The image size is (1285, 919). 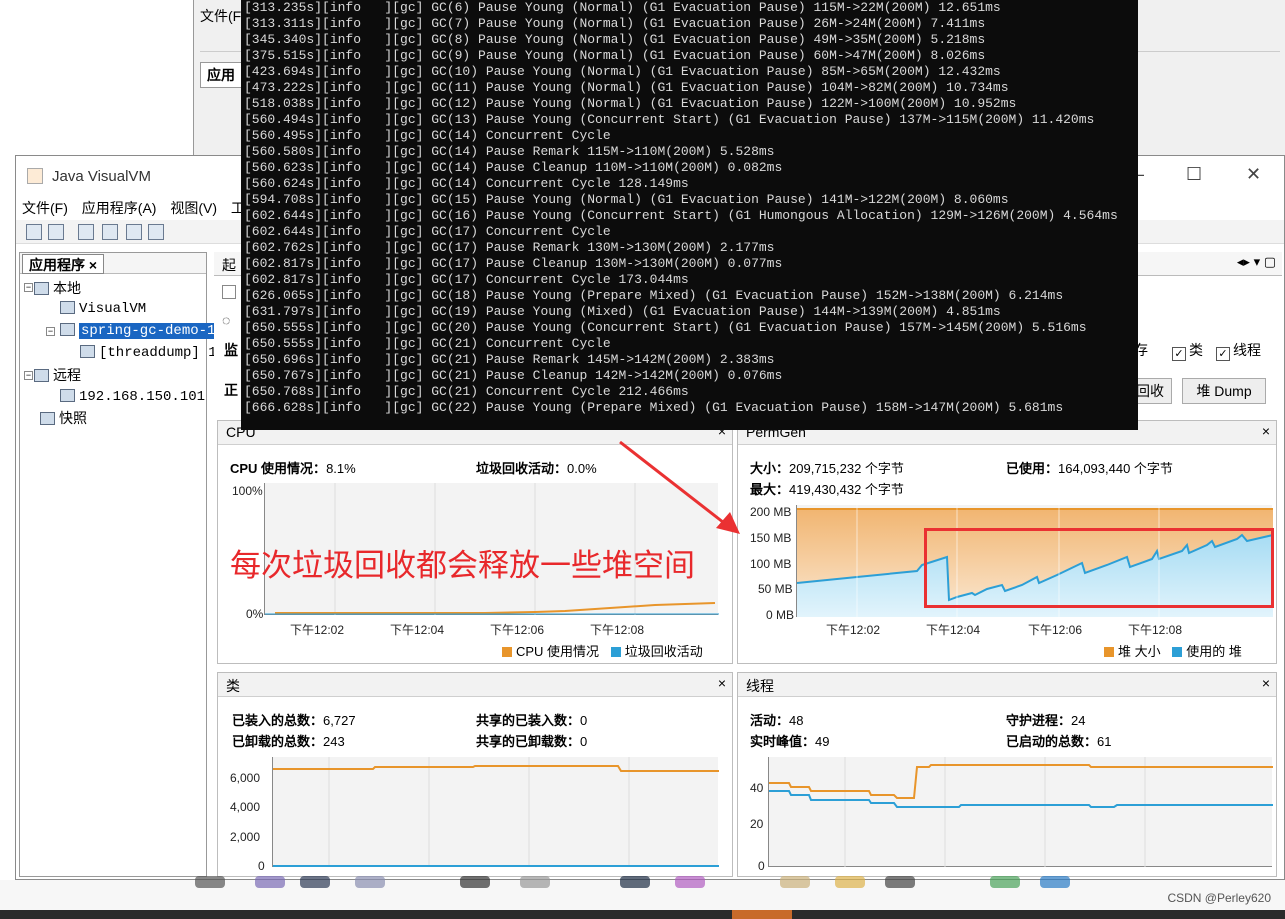 What do you see at coordinates (1078, 720) in the screenshot?
I see `threads-daemon-value: 24` at bounding box center [1078, 720].